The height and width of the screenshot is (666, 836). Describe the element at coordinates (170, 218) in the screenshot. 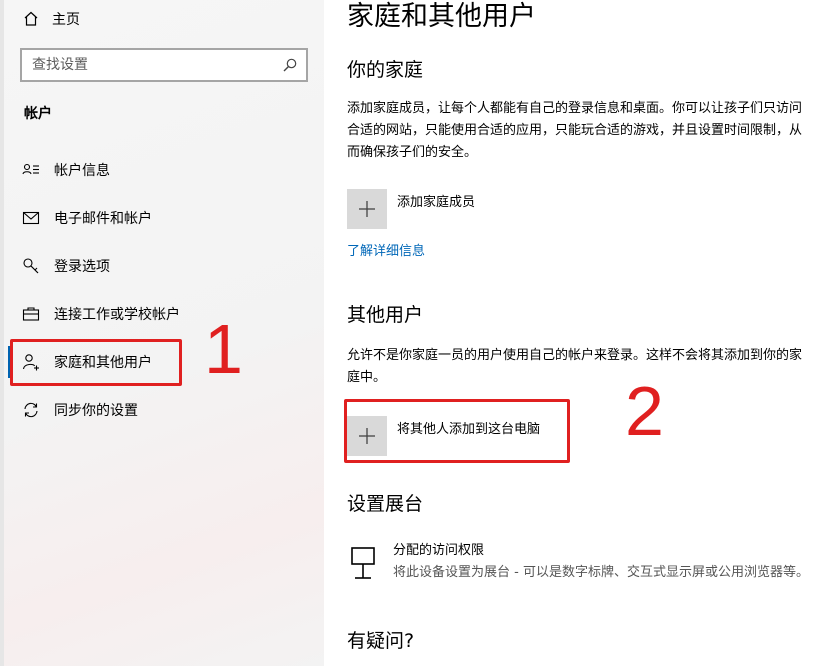

I see `sidebar-item-email-accounts: 电子邮件和帐户` at that location.